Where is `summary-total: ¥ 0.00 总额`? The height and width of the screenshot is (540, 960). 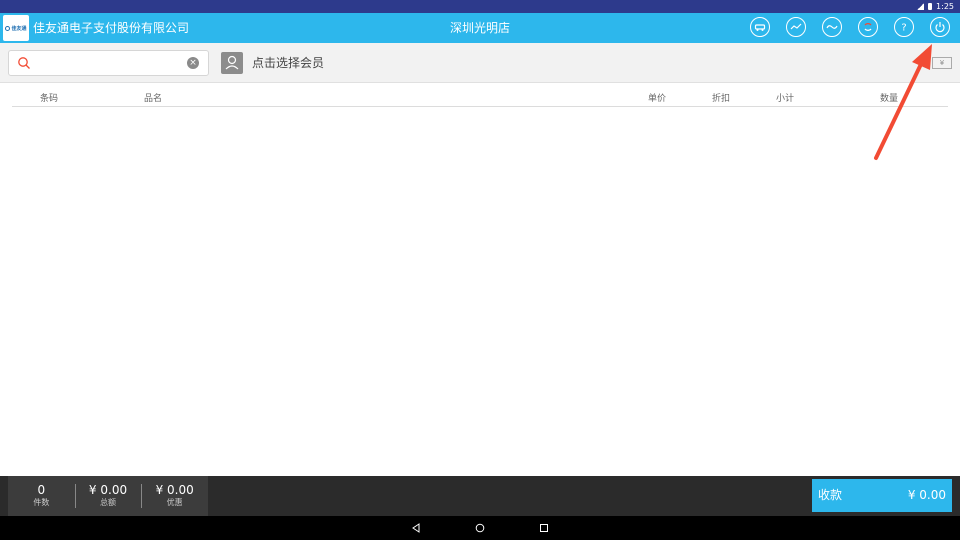 summary-total: ¥ 0.00 总额 is located at coordinates (108, 496).